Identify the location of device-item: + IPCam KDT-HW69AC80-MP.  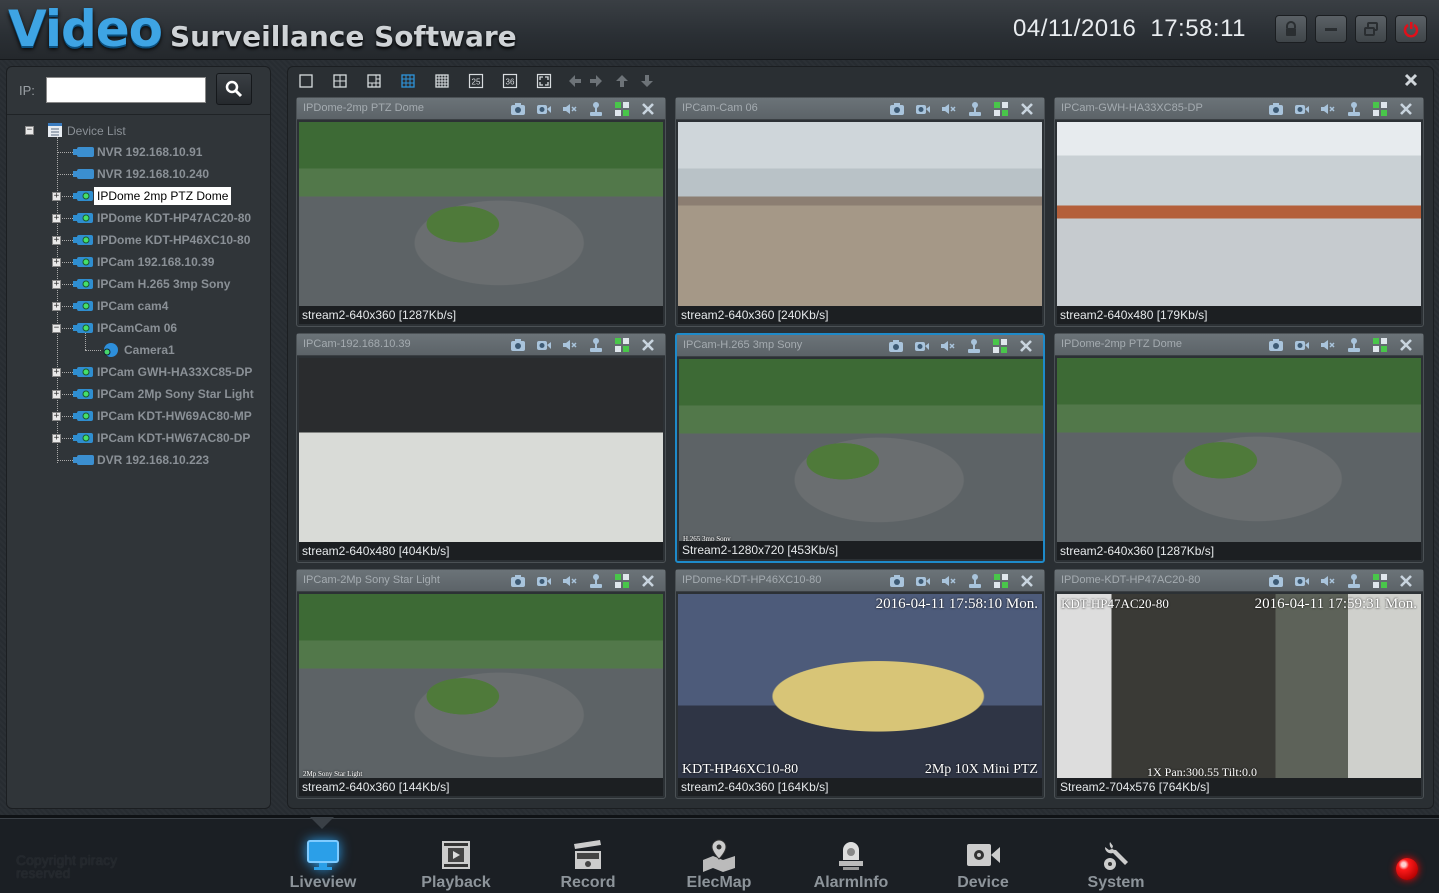
(138, 416).